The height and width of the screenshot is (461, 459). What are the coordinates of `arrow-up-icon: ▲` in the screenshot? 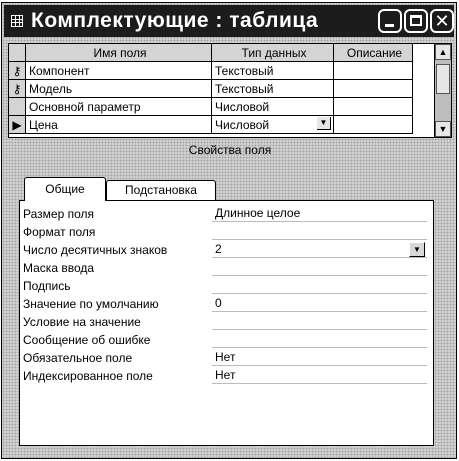 It's located at (443, 52).